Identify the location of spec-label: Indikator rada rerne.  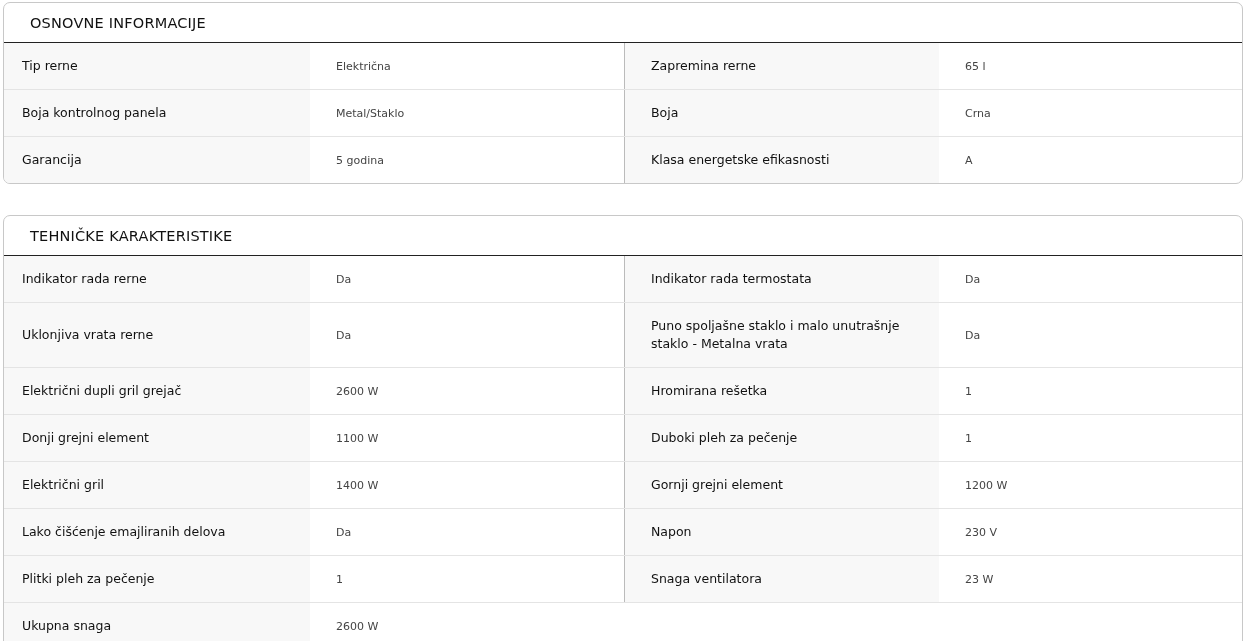
(84, 279).